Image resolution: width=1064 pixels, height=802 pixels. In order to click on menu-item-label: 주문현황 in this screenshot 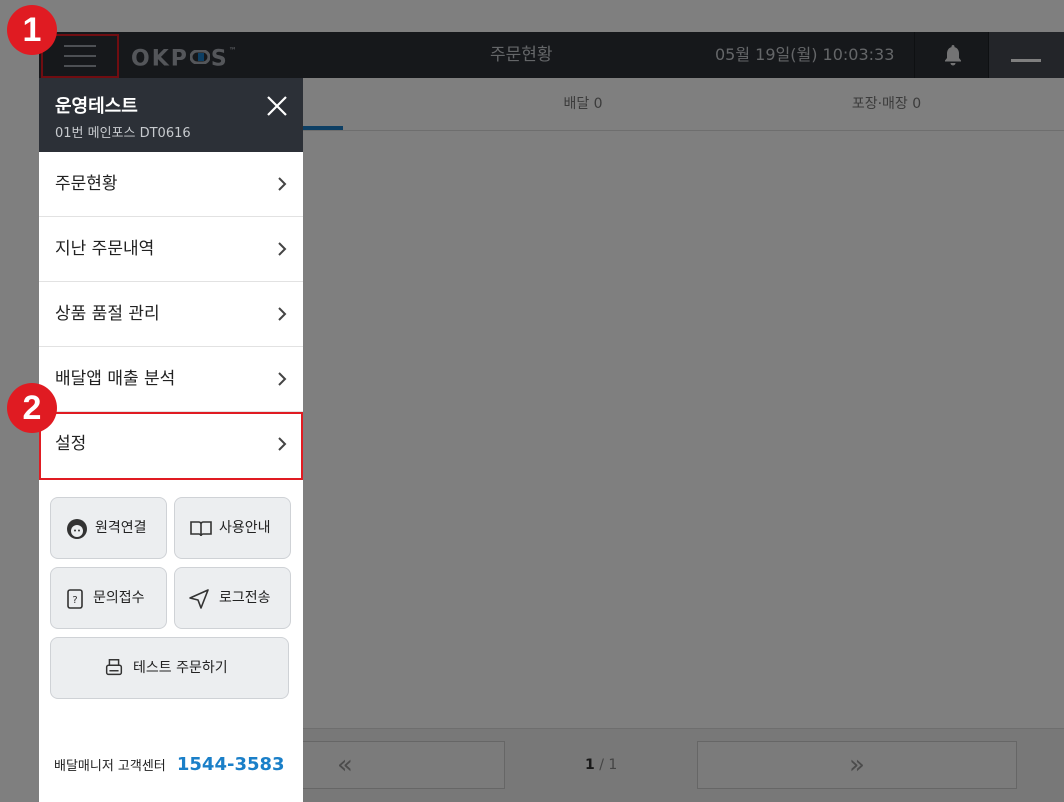, I will do `click(86, 184)`.